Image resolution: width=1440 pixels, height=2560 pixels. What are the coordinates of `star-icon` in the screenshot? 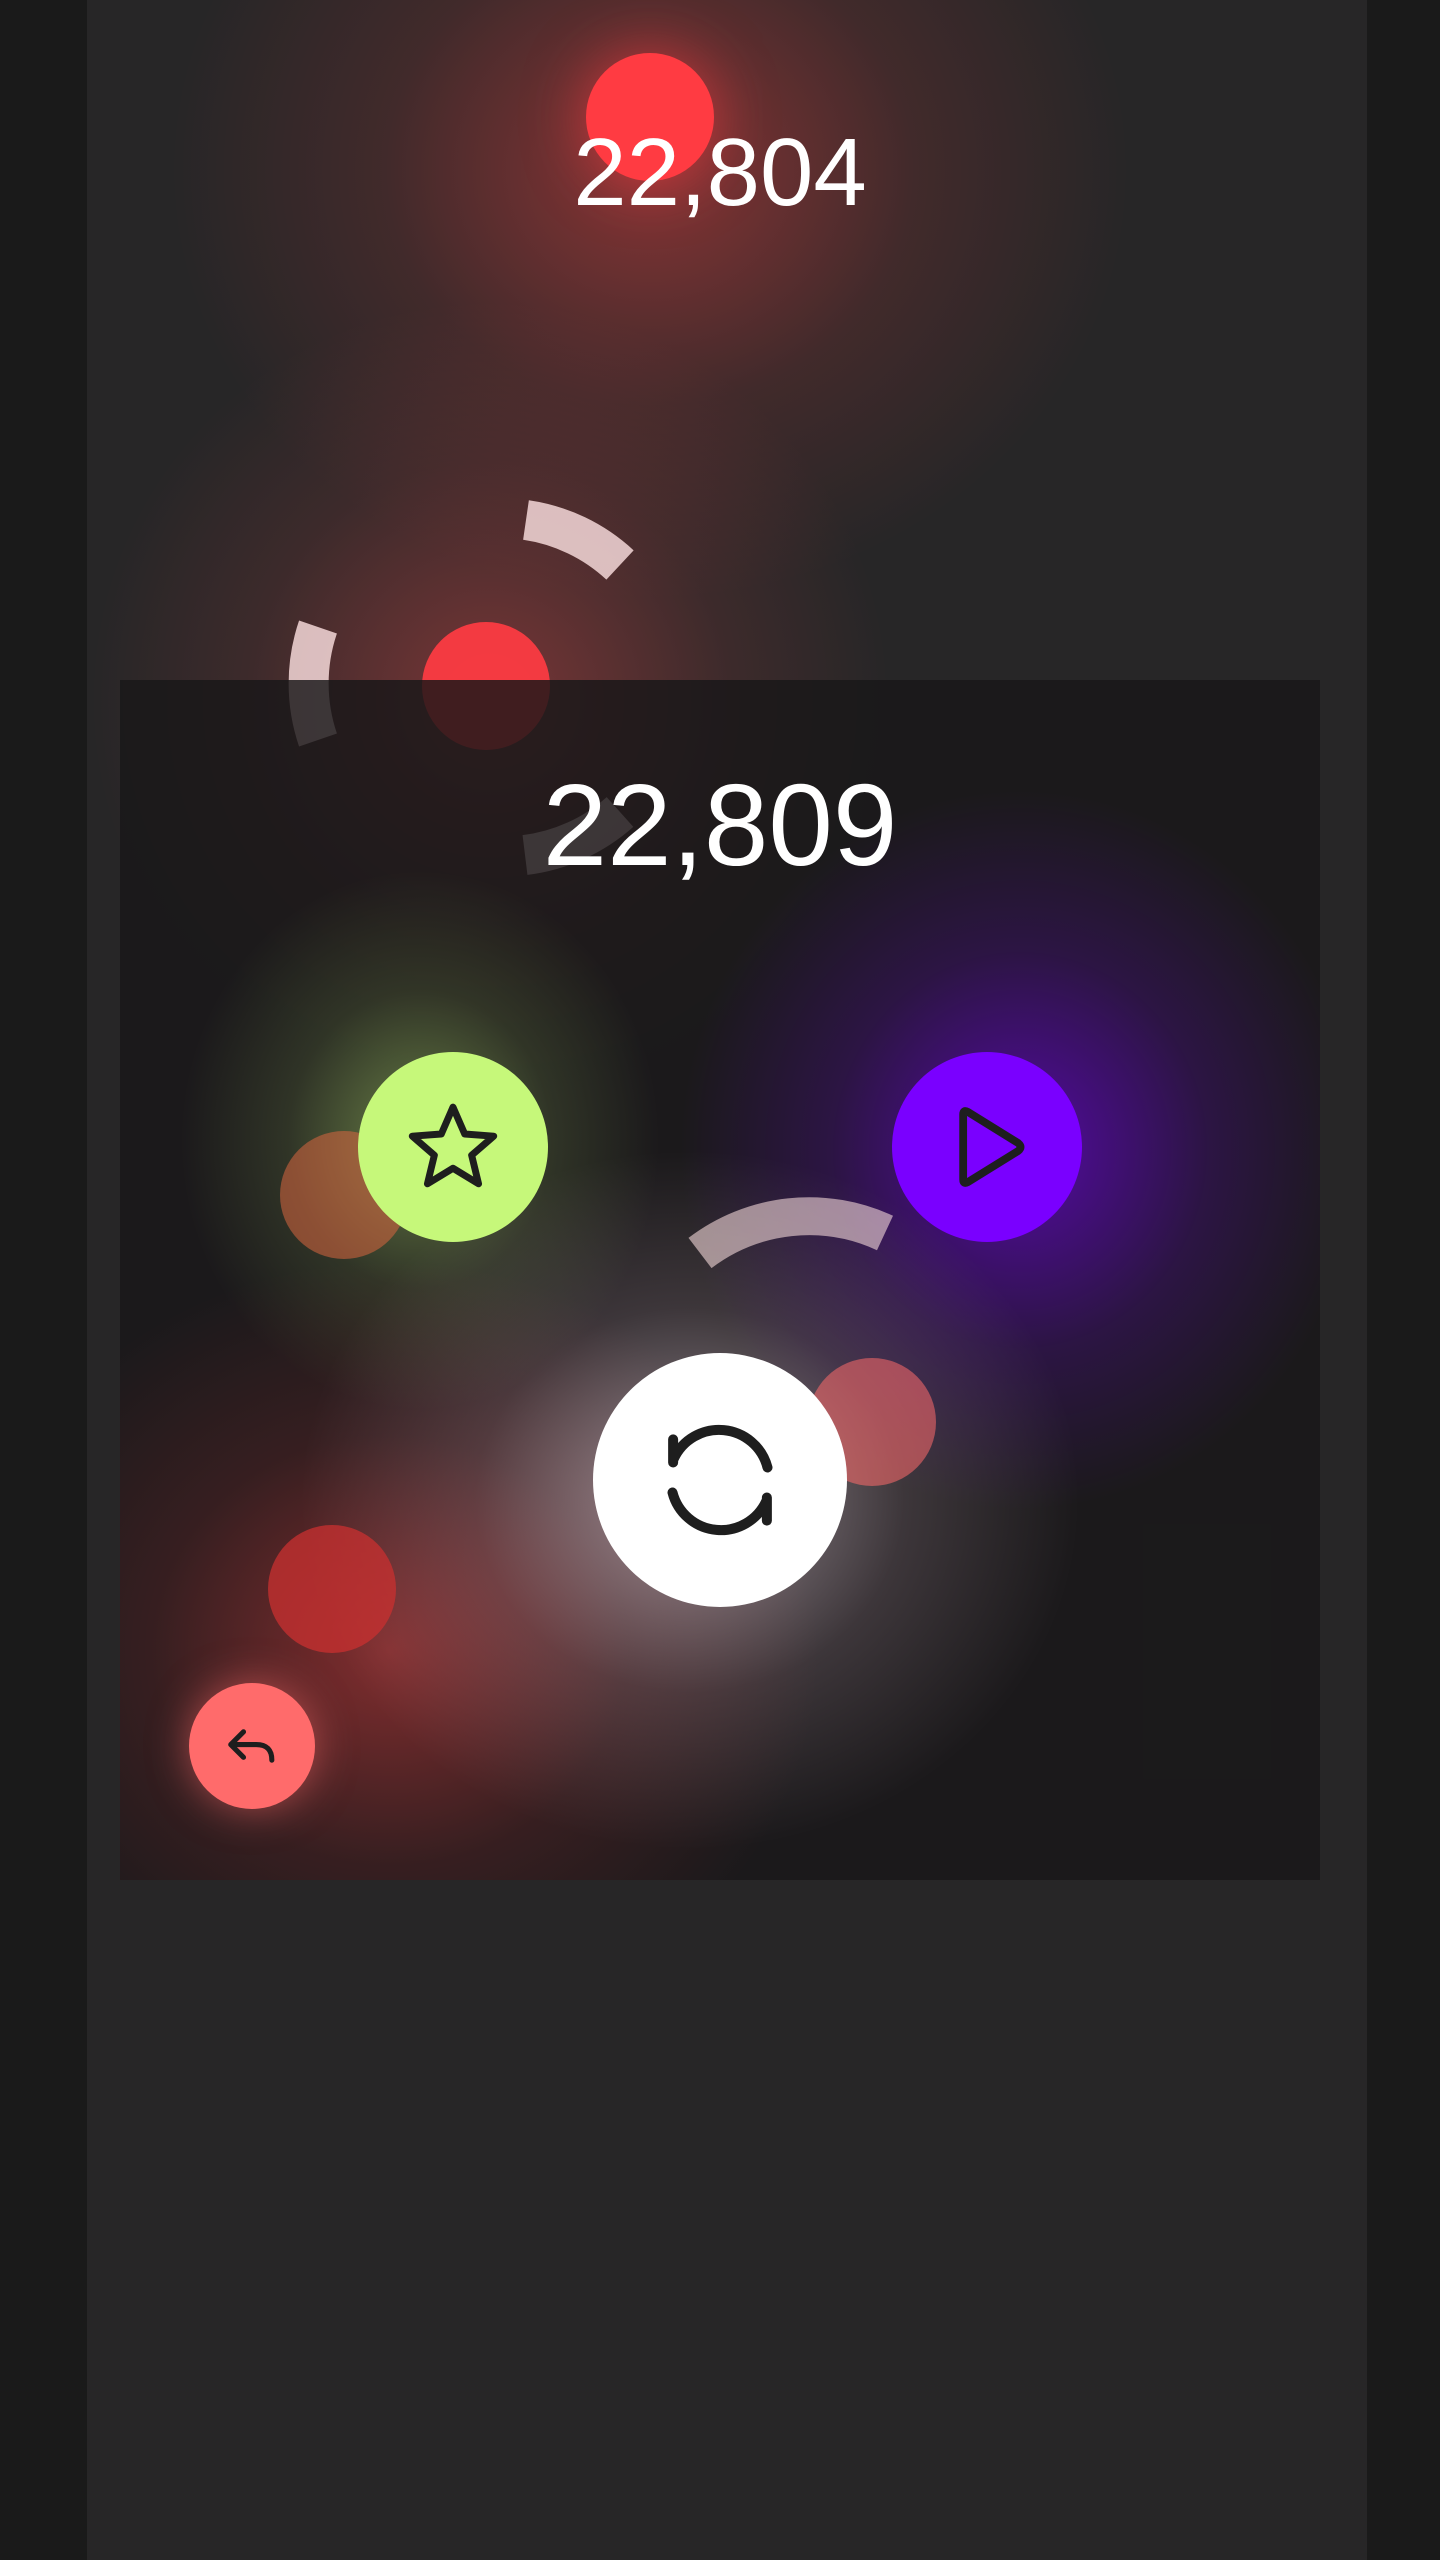 It's located at (453, 1147).